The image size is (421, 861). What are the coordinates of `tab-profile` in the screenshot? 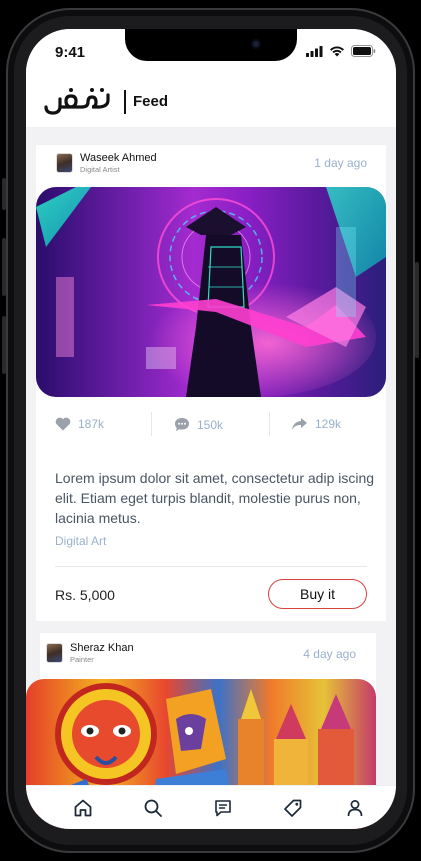 It's located at (355, 808).